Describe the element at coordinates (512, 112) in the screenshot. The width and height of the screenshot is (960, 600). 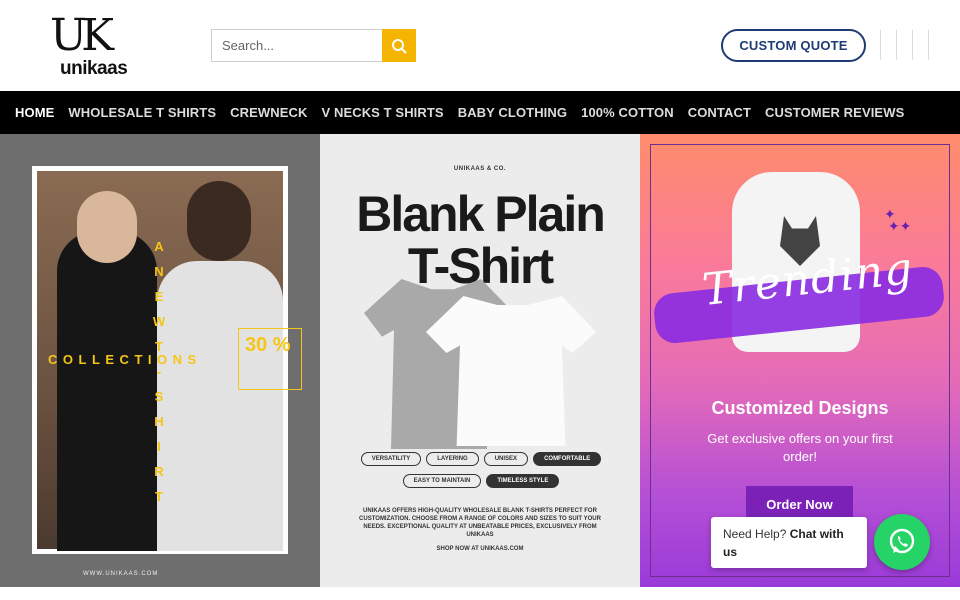
I see `nav-item-baby-clothing: BABY CLOTHING` at that location.